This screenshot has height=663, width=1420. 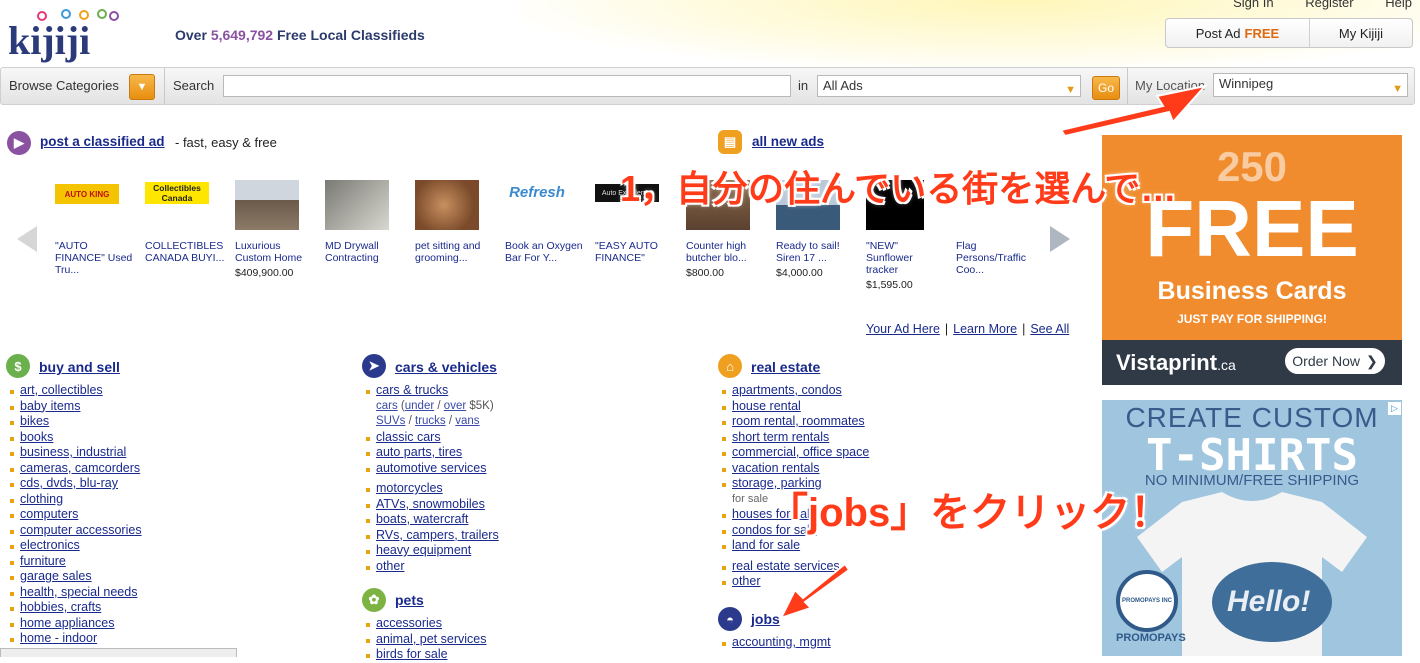 I want to click on annotation-click-jobs: 「jobs」をクリック！, so click(x=969, y=513).